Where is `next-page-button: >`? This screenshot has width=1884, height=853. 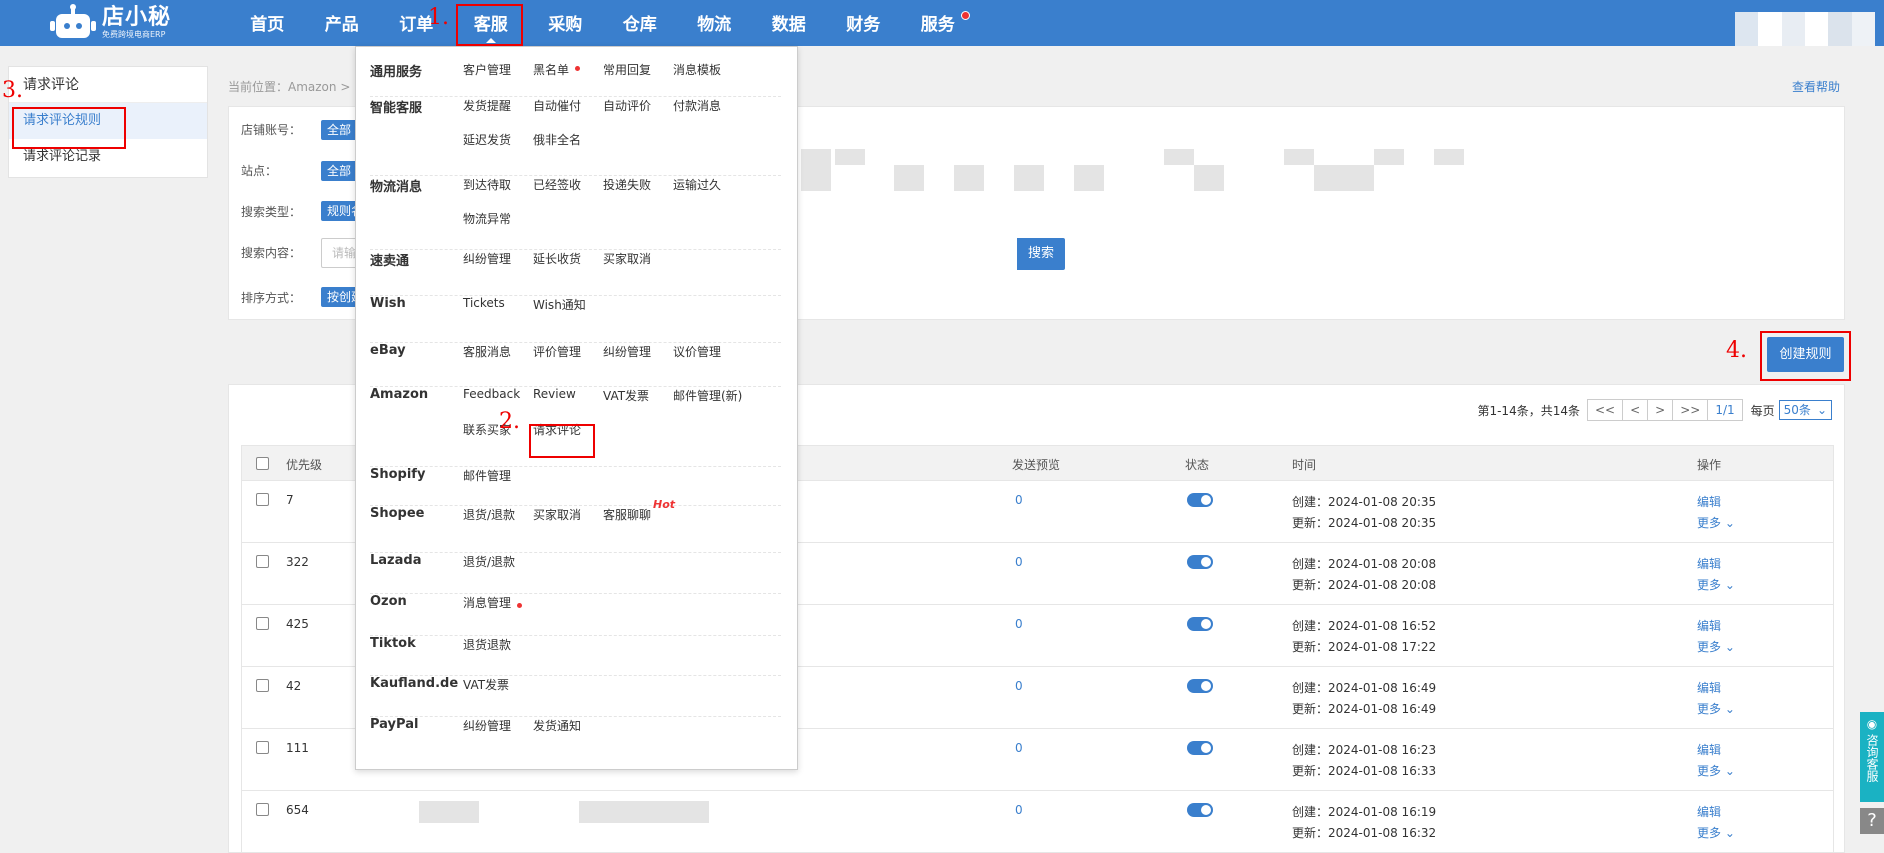 next-page-button: > is located at coordinates (1660, 410).